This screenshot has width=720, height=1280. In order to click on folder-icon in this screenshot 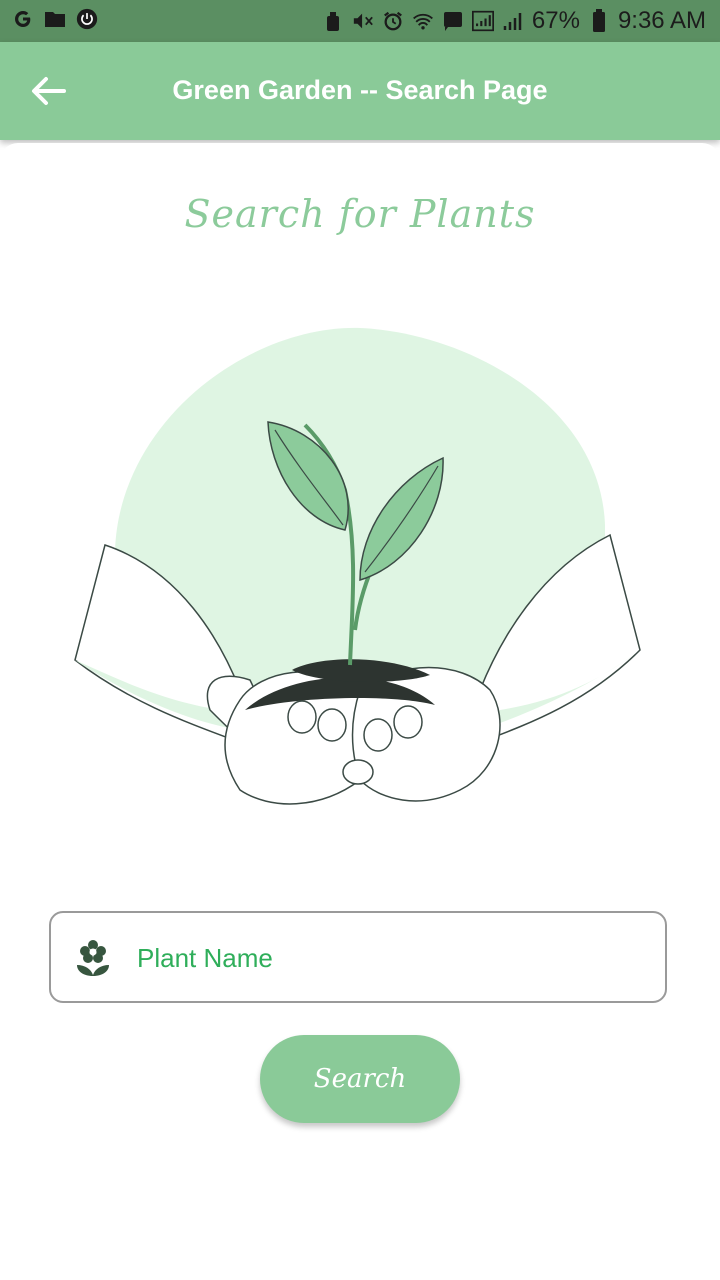, I will do `click(55, 19)`.